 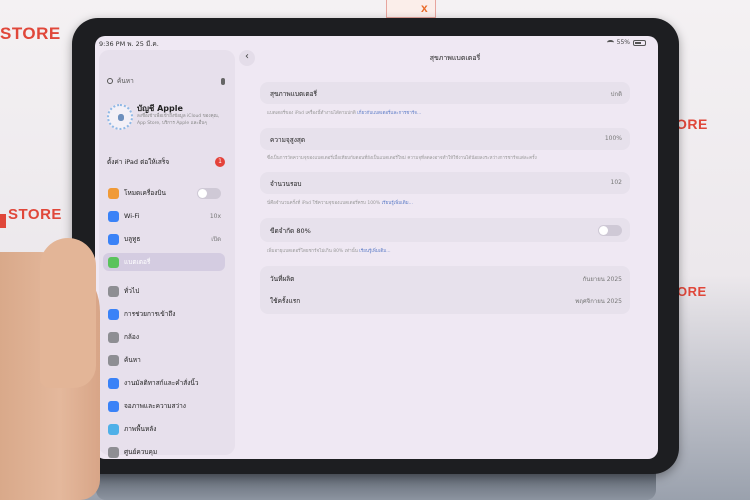 I want to click on store-logo: x, so click(x=411, y=9).